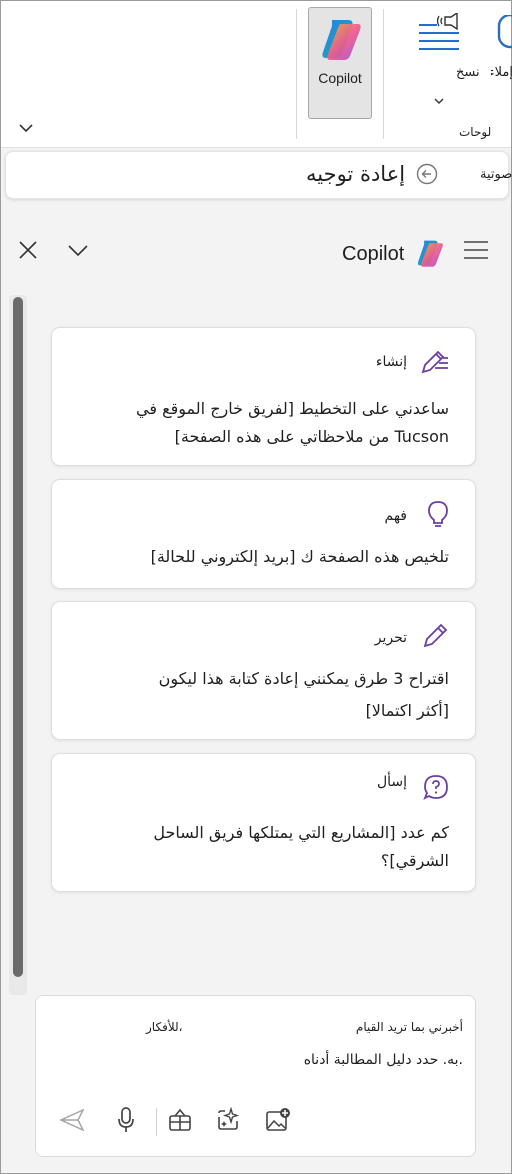 This screenshot has height=1174, width=512. I want to click on card-prompt-line: Tucson من ملاحظاتي على هذه الصفحة], so click(311, 436).